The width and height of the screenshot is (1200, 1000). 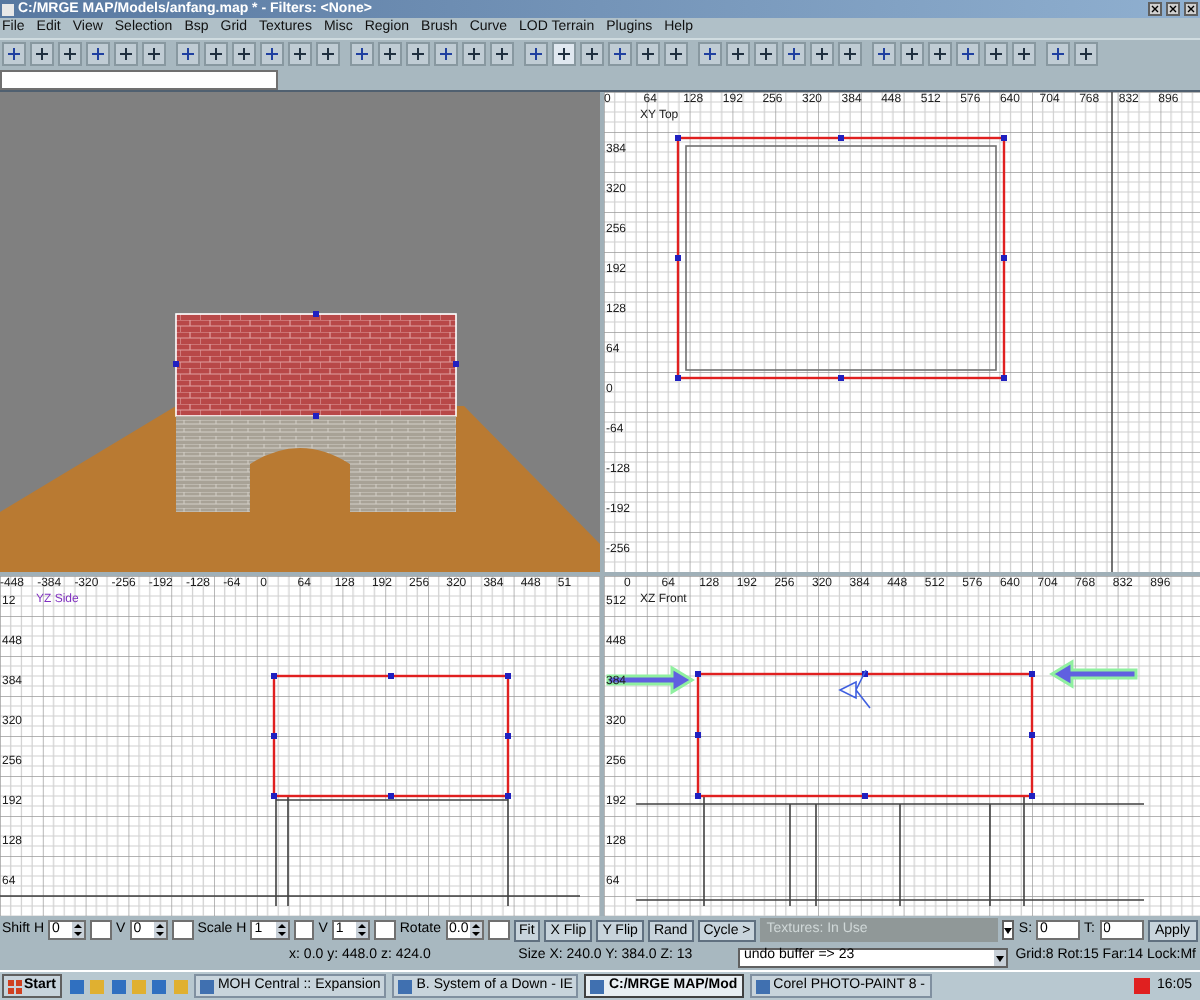 I want to click on dropdown-button, so click(x=1008, y=930).